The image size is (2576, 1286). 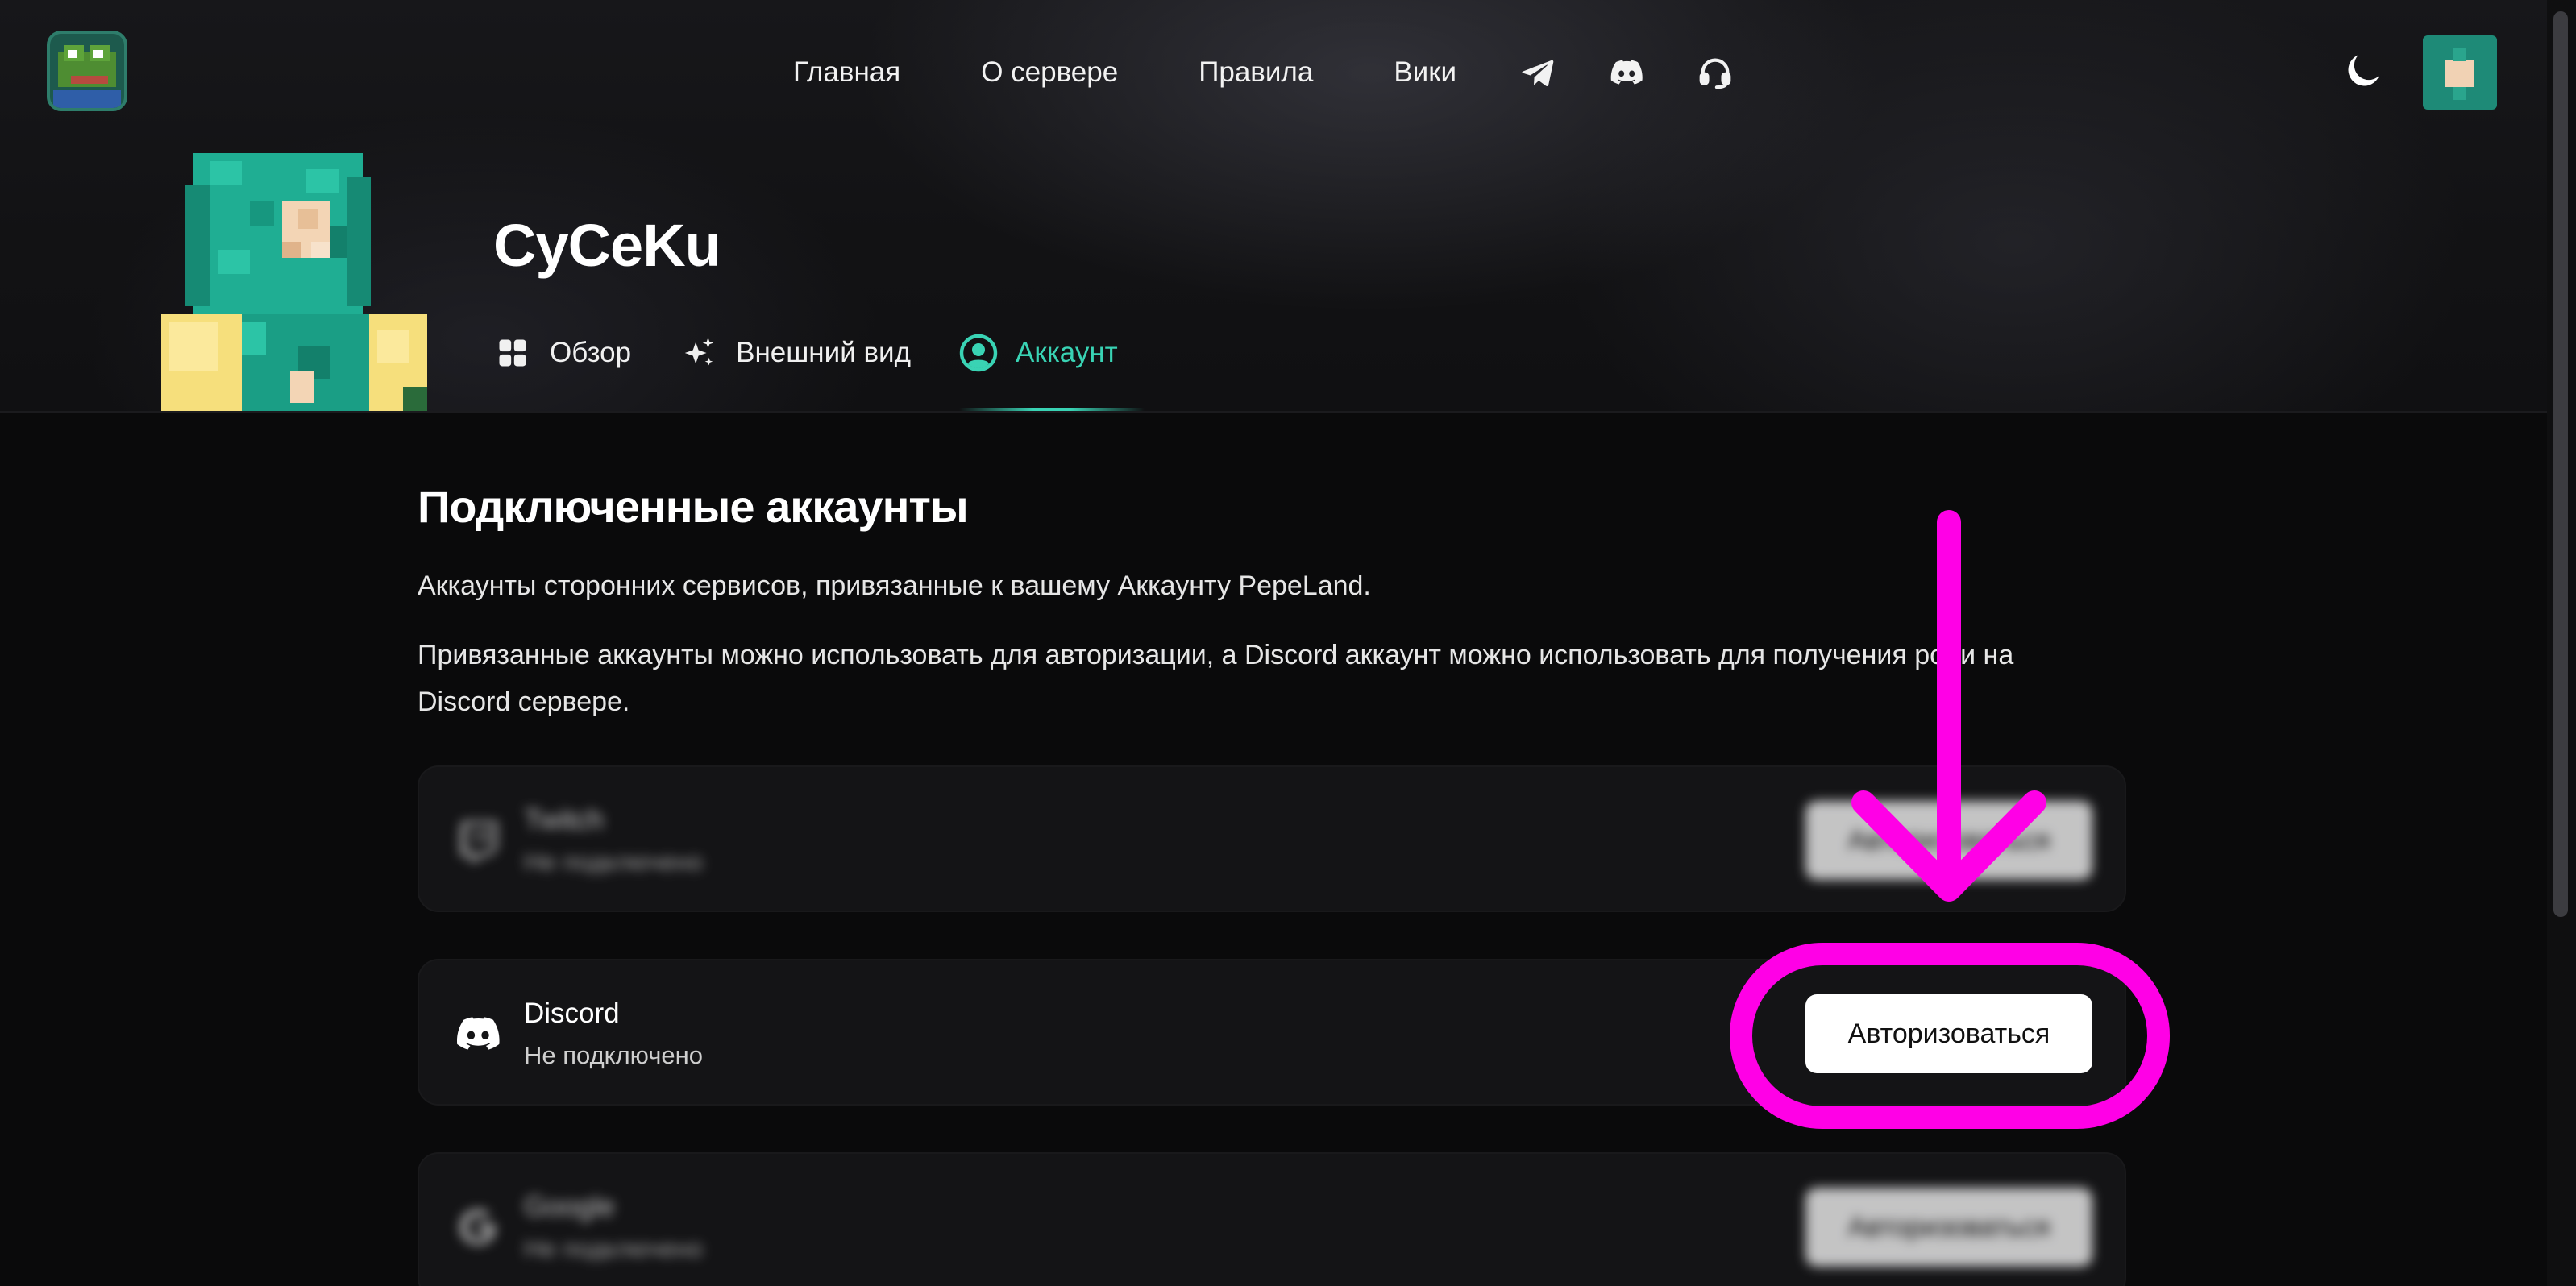 What do you see at coordinates (1425, 72) in the screenshot?
I see `nav-link-wiki: Вики` at bounding box center [1425, 72].